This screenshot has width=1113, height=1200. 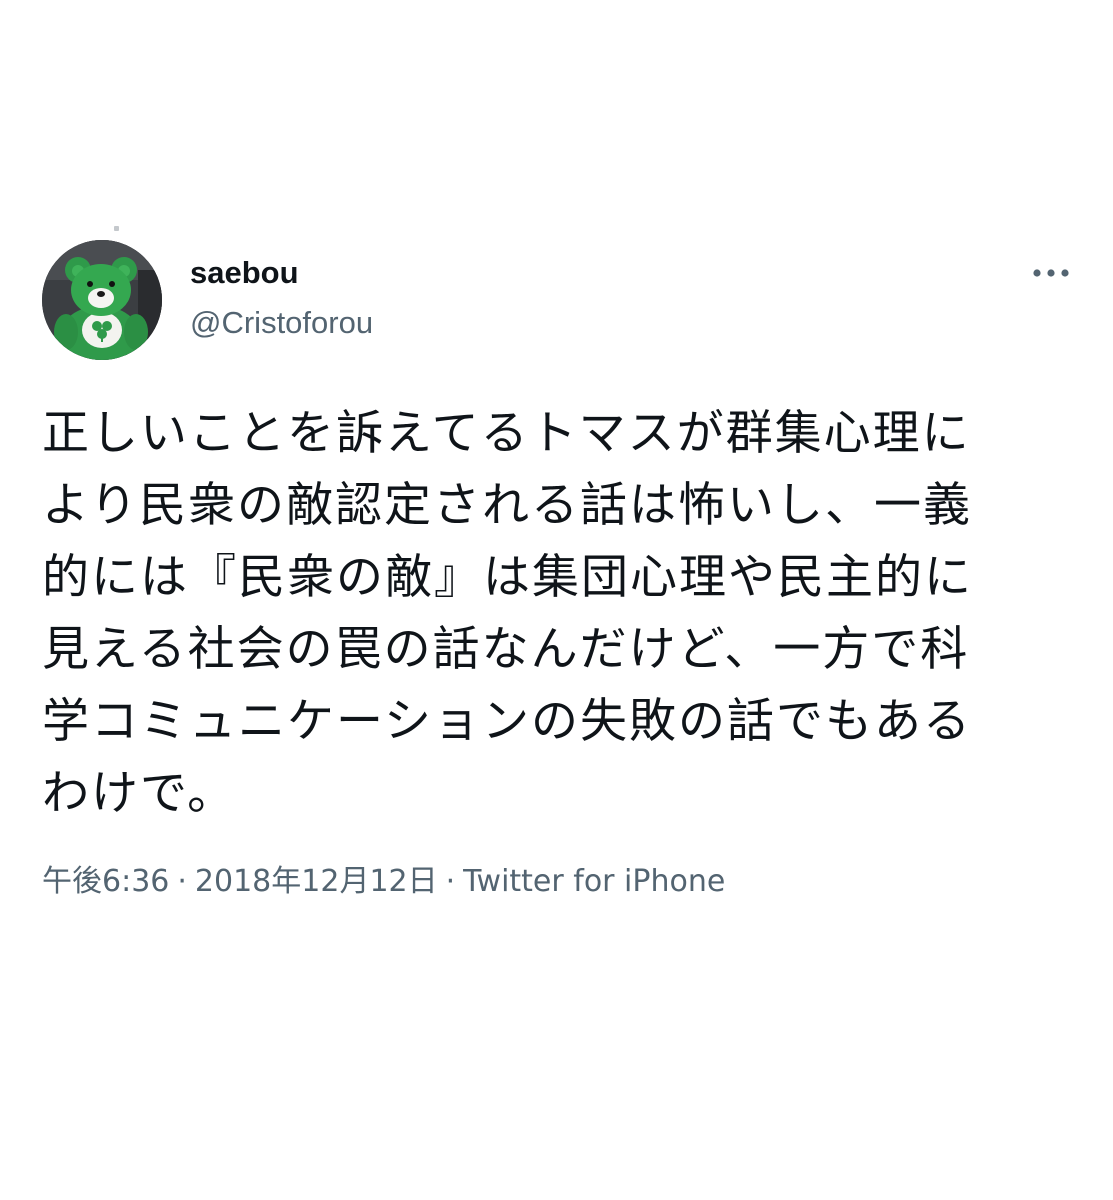 I want to click on tweet-source: Twitter for iPhone, so click(x=594, y=881).